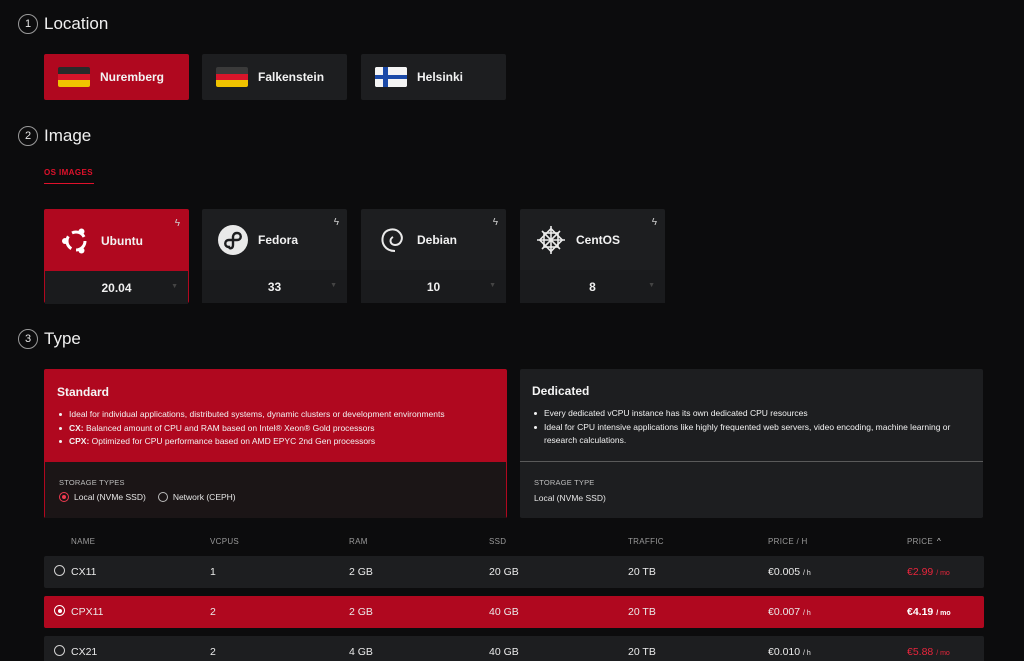 The image size is (1024, 661). What do you see at coordinates (84, 652) in the screenshot?
I see `cell-name: CX21` at bounding box center [84, 652].